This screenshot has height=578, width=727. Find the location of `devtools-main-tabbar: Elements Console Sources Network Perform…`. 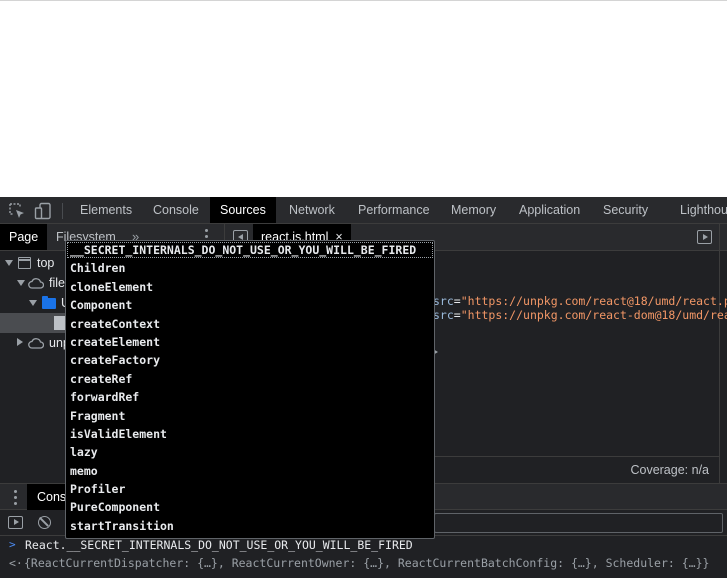

devtools-main-tabbar: Elements Console Sources Network Perform… is located at coordinates (363, 210).